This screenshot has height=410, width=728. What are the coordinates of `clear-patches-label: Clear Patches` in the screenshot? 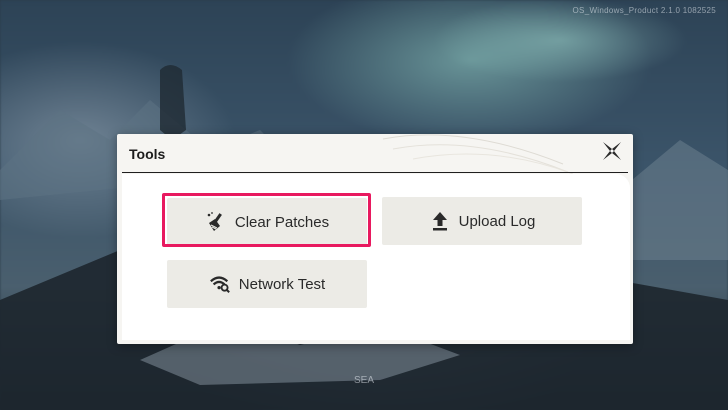 It's located at (282, 222).